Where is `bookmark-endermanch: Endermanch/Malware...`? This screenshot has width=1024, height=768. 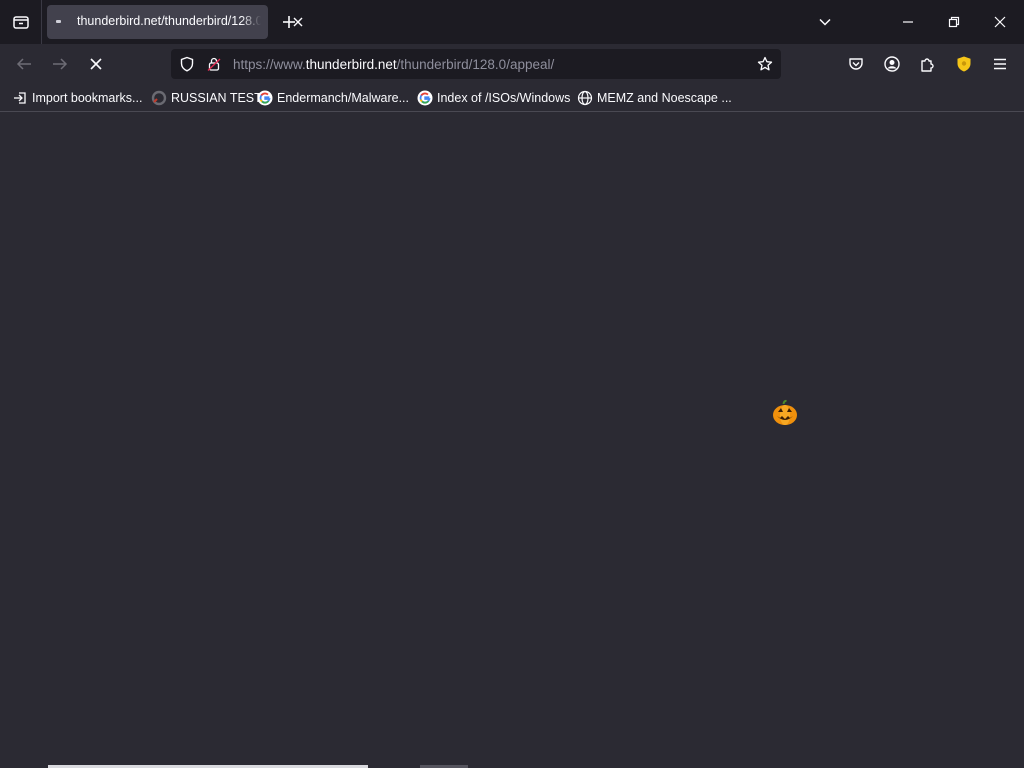
bookmark-endermanch: Endermanch/Malware... is located at coordinates (333, 98).